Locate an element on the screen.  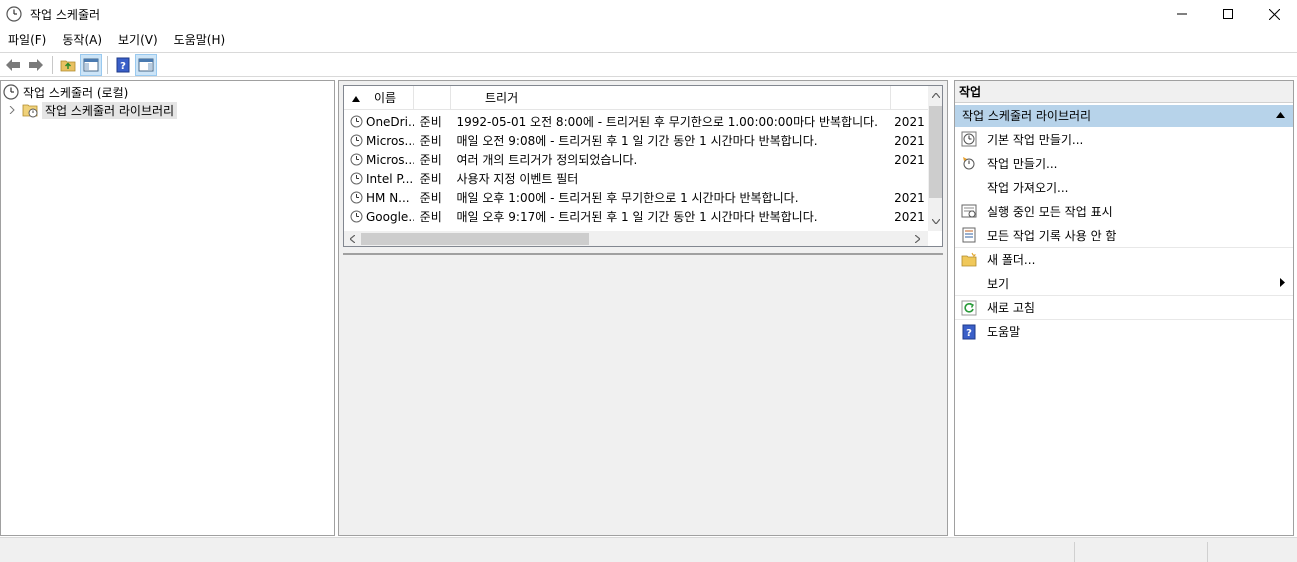
toolbar: ? is located at coordinates (648, 64).